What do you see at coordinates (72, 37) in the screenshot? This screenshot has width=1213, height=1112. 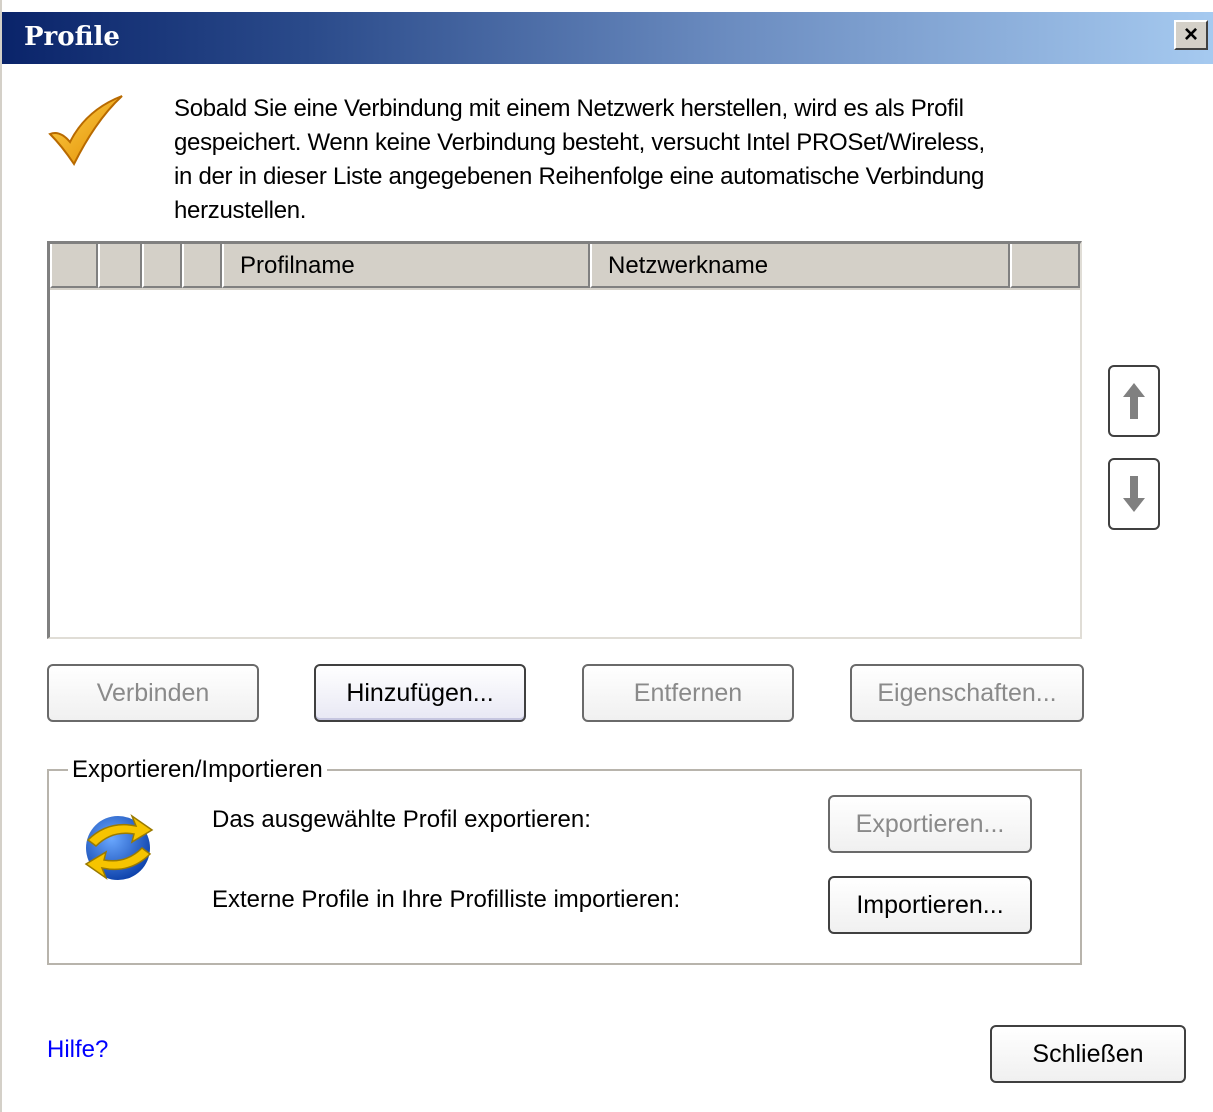 I see `window-title: Profile` at bounding box center [72, 37].